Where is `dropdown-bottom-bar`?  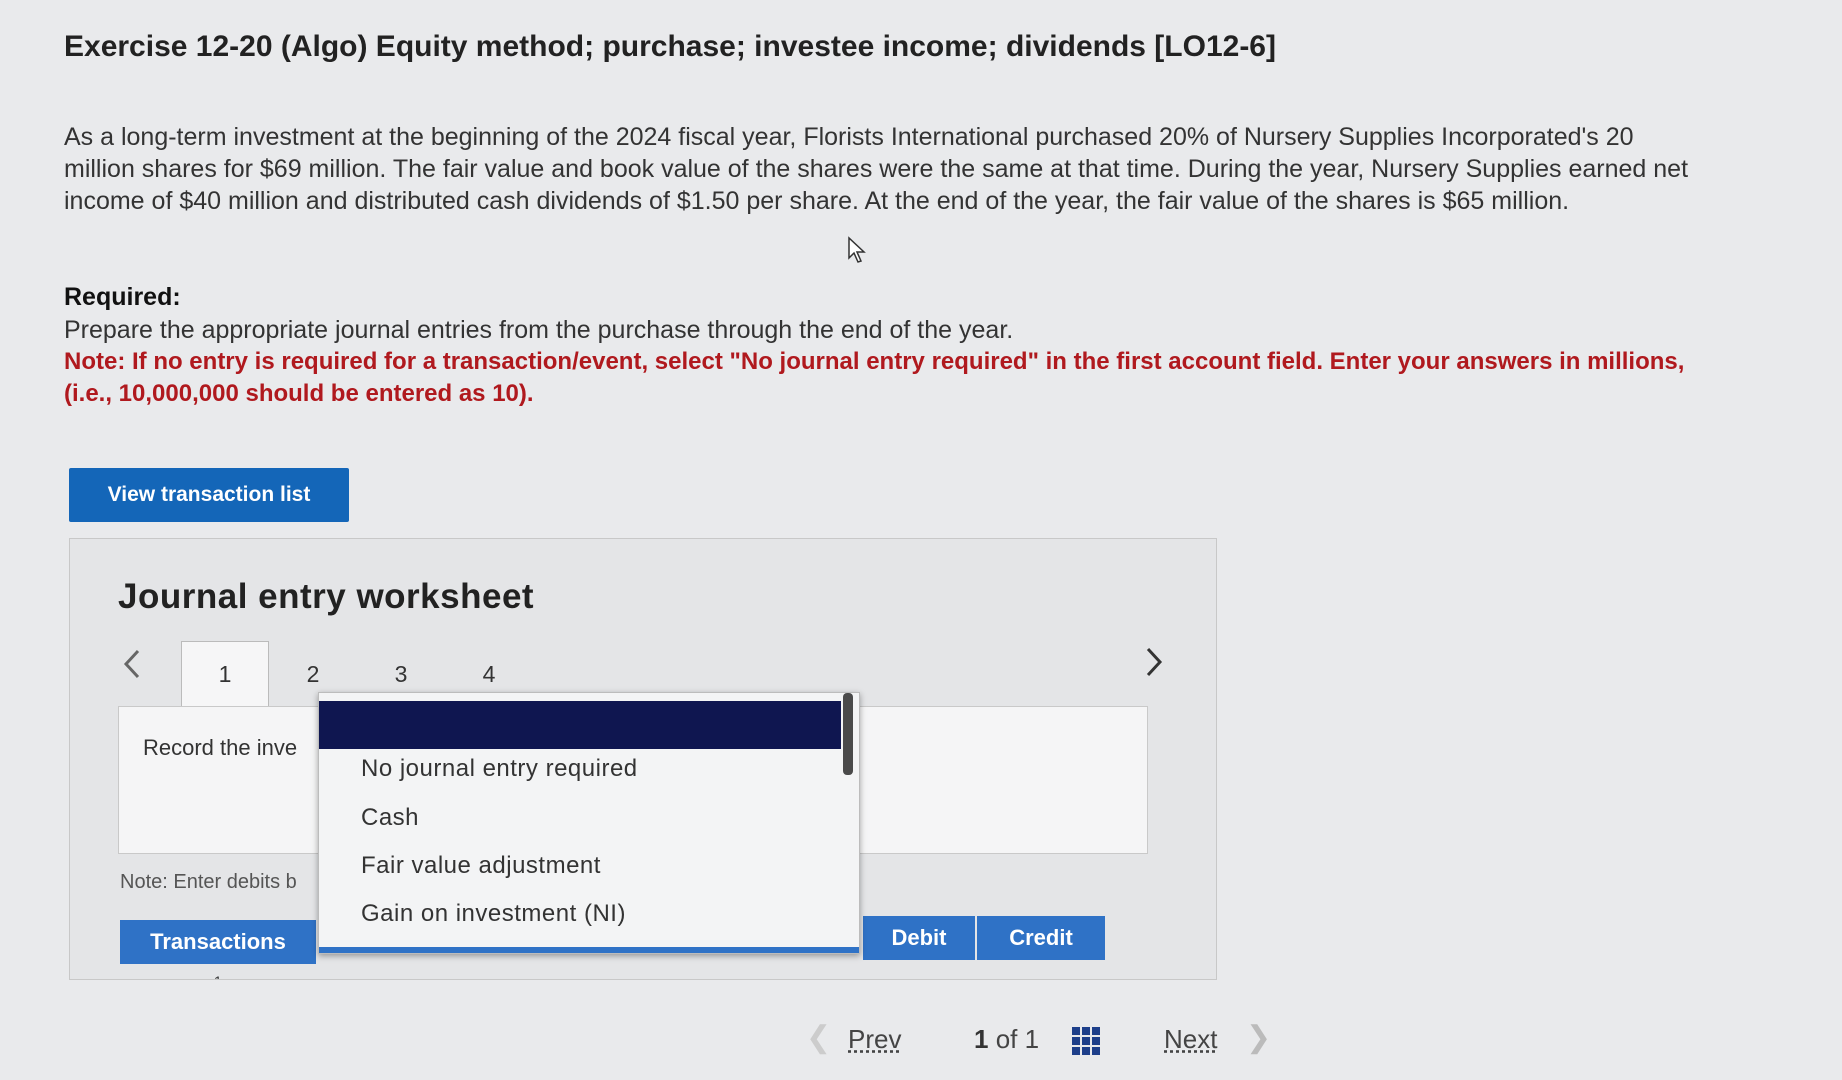
dropdown-bottom-bar is located at coordinates (589, 950).